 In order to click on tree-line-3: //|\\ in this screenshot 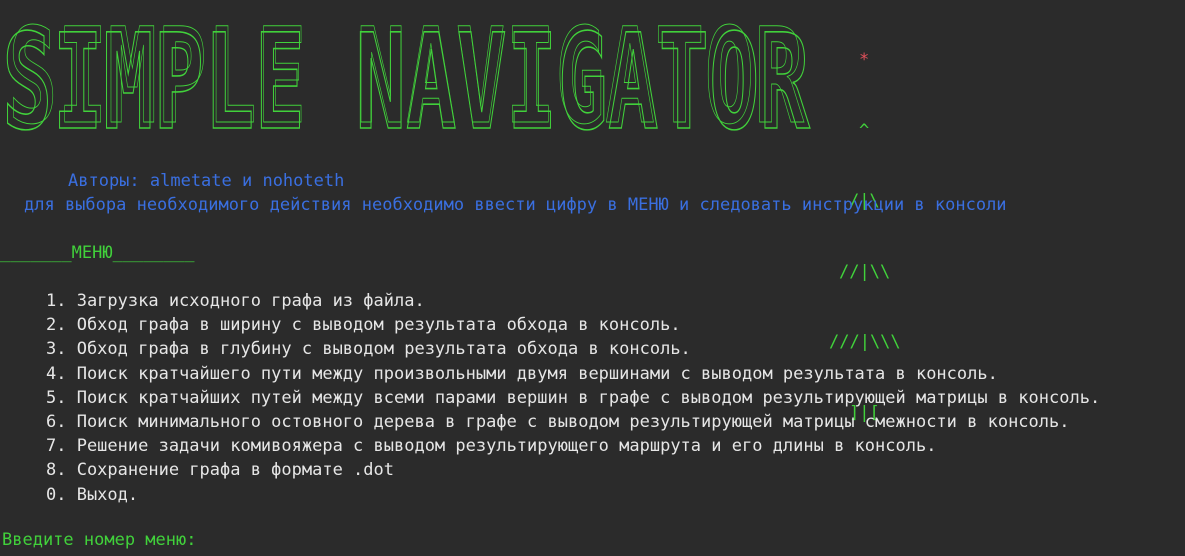, I will do `click(865, 271)`.